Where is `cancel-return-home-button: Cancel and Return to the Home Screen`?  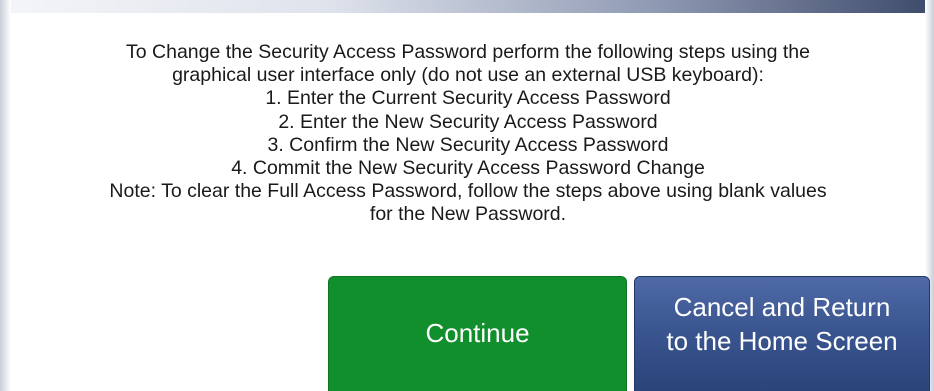 cancel-return-home-button: Cancel and Return to the Home Screen is located at coordinates (782, 333).